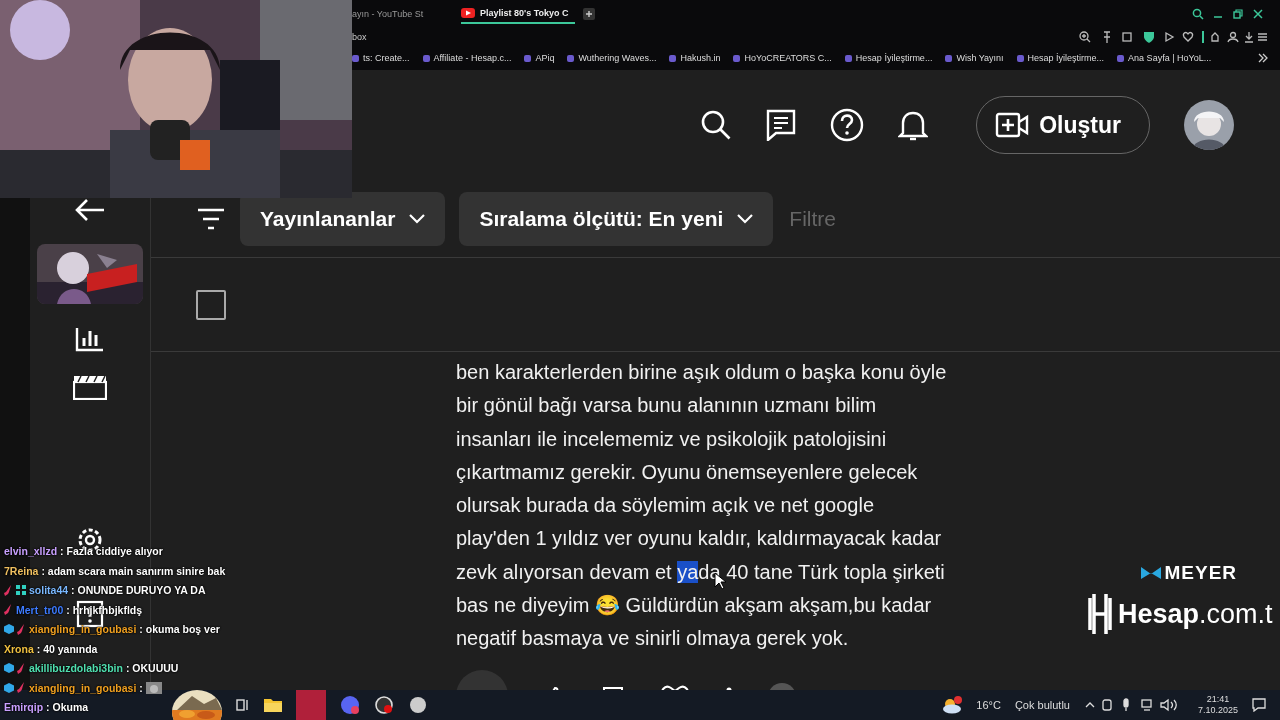 This screenshot has width=1280, height=720. Describe the element at coordinates (350, 705) in the screenshot. I see `chat-app-icon` at that location.